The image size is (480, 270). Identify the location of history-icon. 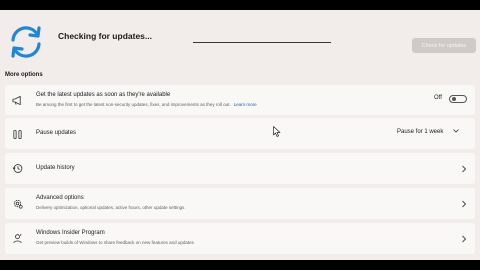
(17, 168).